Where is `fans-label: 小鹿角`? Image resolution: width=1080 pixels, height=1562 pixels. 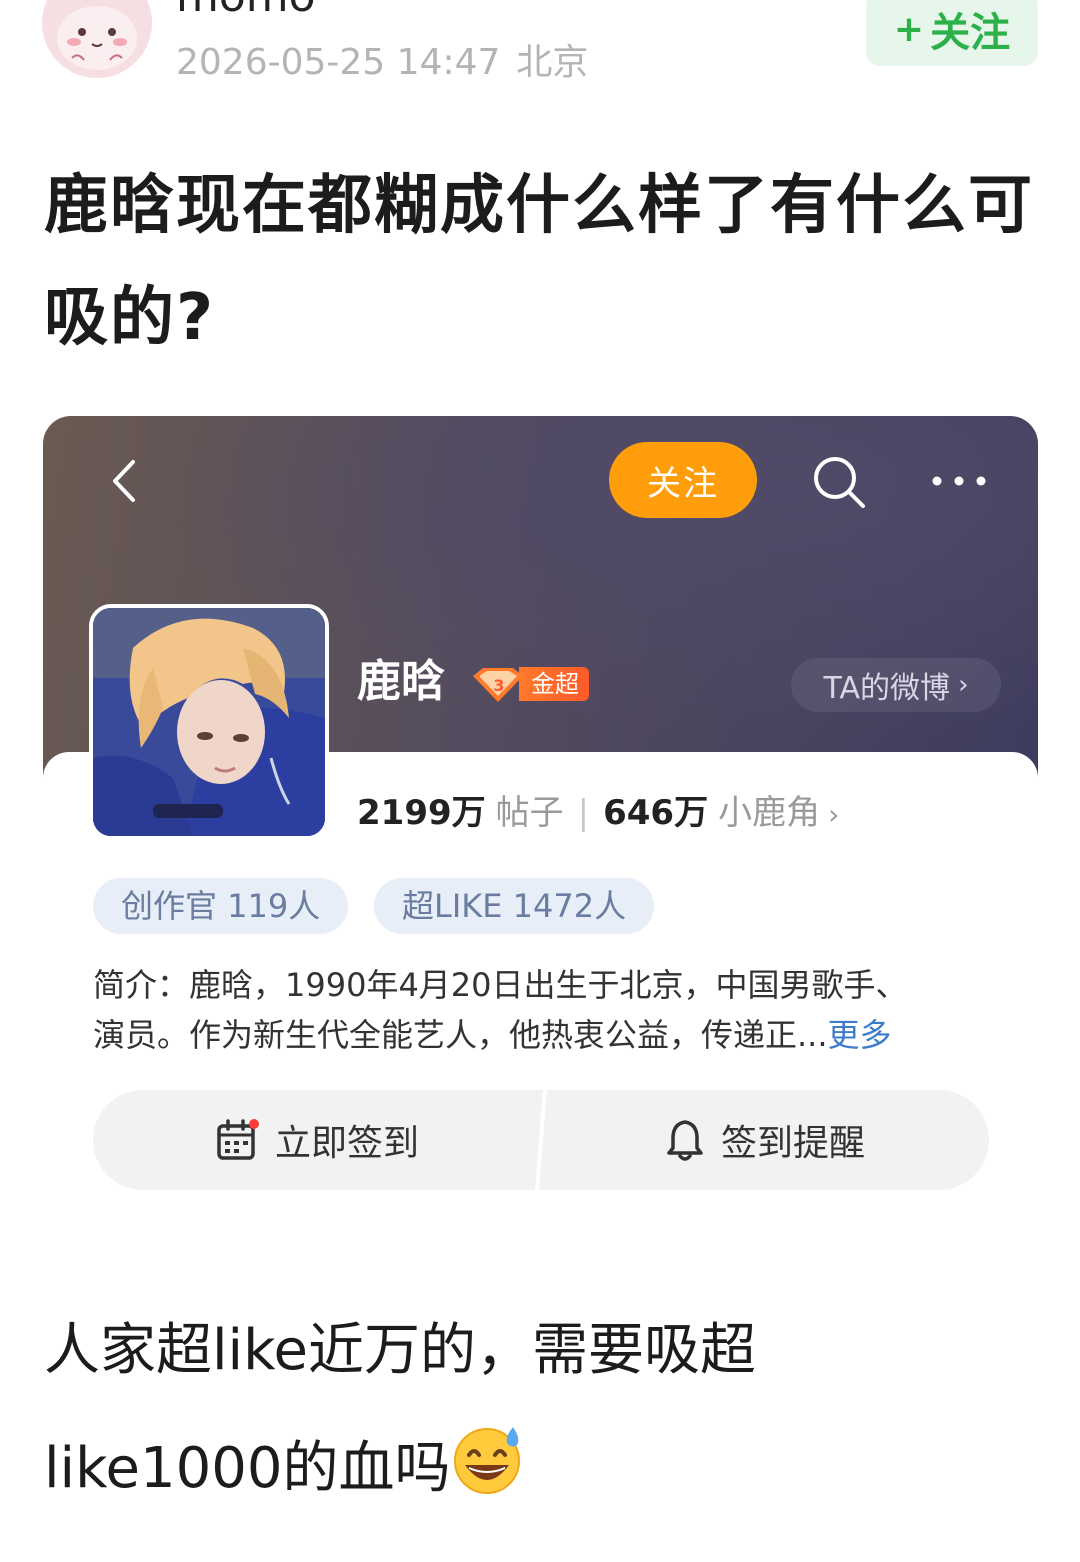
fans-label: 小鹿角 is located at coordinates (769, 813).